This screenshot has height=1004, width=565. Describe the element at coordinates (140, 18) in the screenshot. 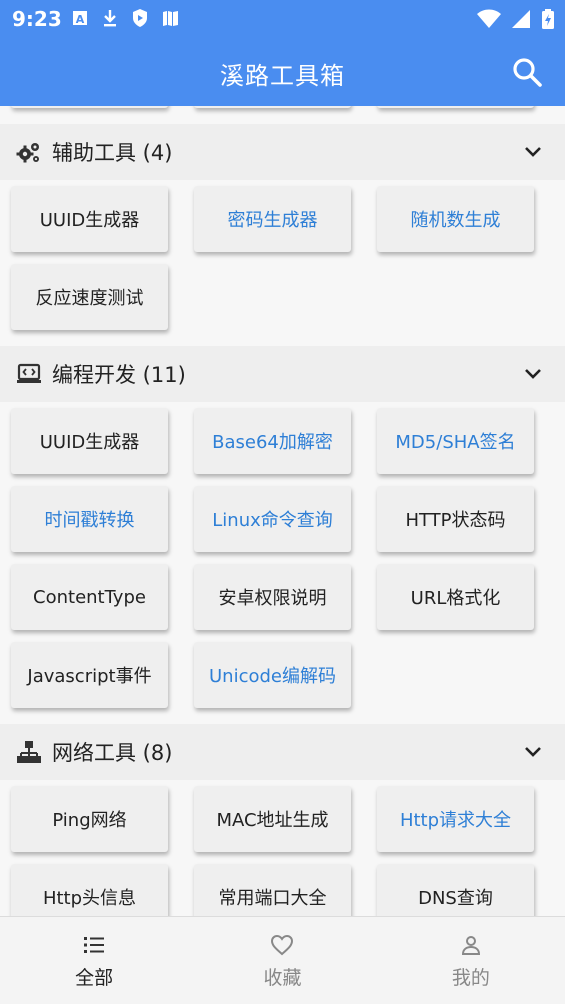

I see `shield-icon` at that location.